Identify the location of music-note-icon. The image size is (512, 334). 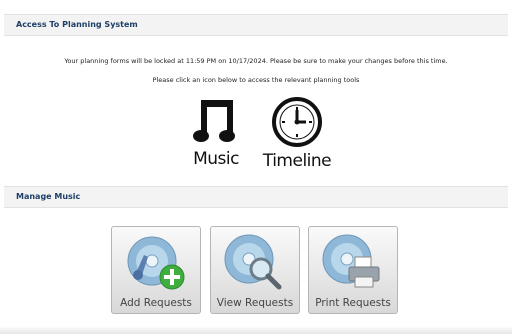
(214, 121).